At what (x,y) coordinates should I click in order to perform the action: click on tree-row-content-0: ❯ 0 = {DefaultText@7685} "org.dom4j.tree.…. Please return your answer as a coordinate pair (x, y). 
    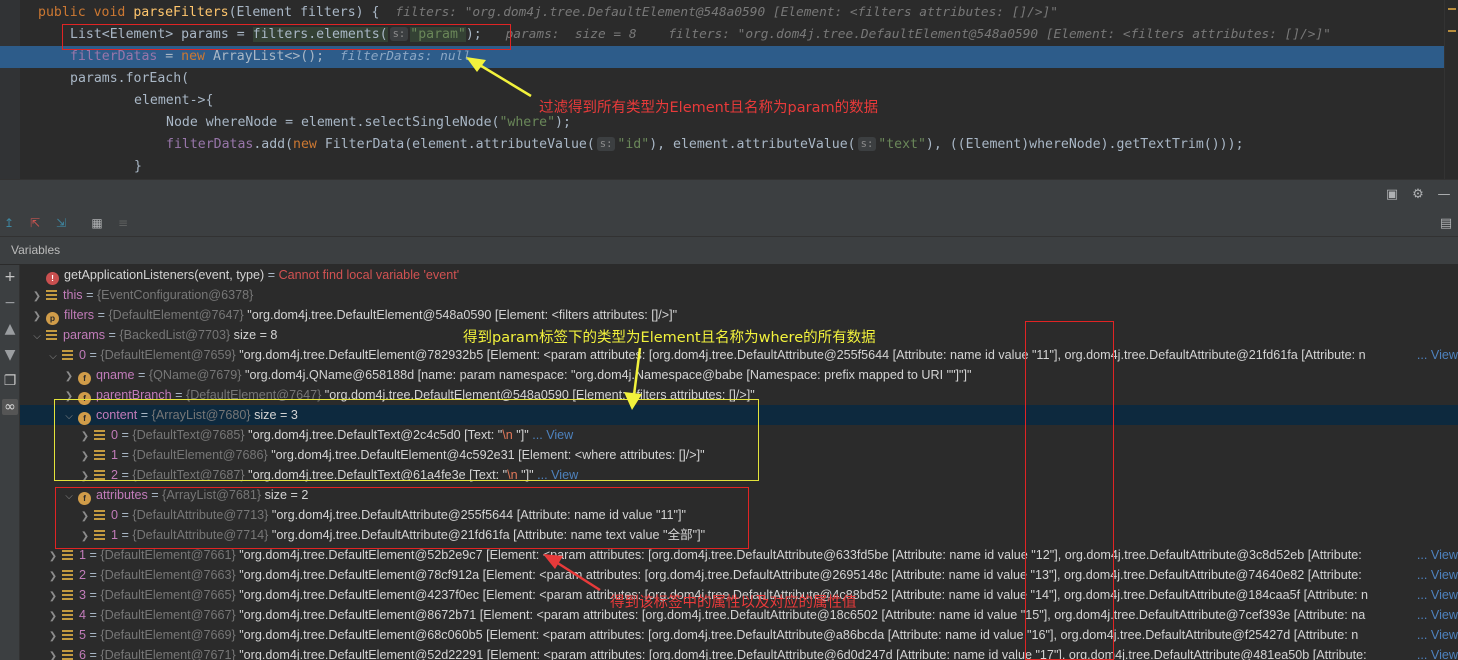
    Looking at the image, I should click on (739, 435).